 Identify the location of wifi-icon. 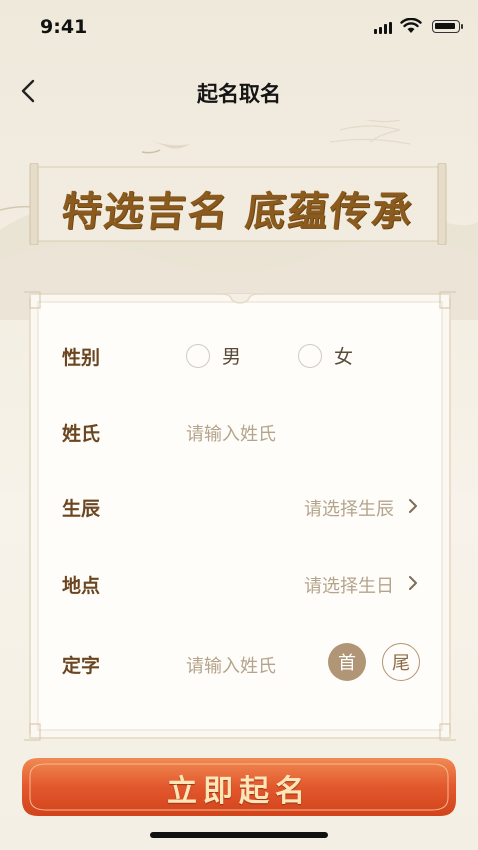
(411, 25).